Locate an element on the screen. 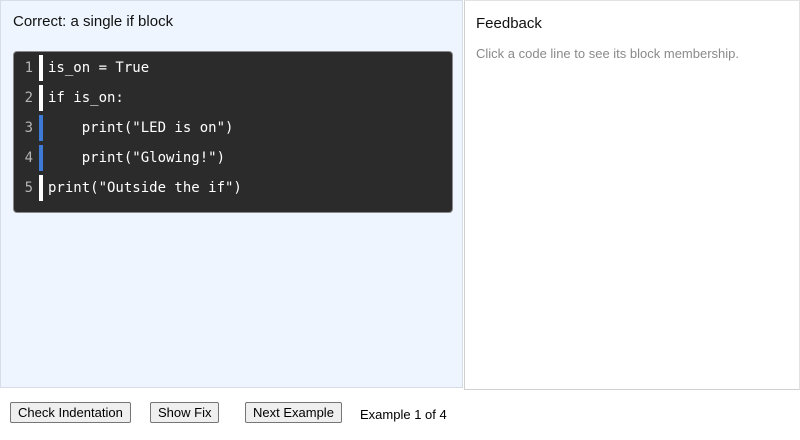  line-code: print("LED is on") is located at coordinates (141, 128).